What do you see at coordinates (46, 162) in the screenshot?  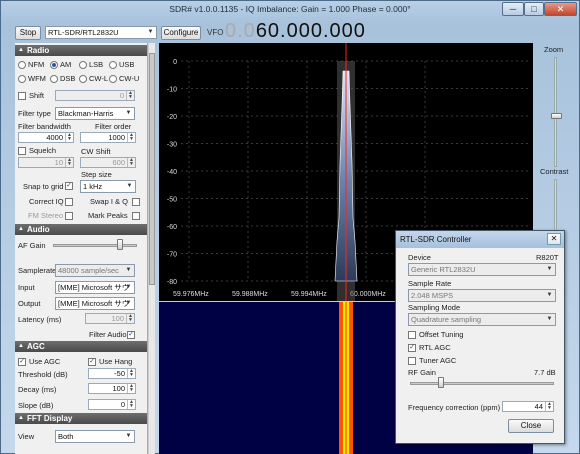 I see `squelch-input: 10 ▲ ▼` at bounding box center [46, 162].